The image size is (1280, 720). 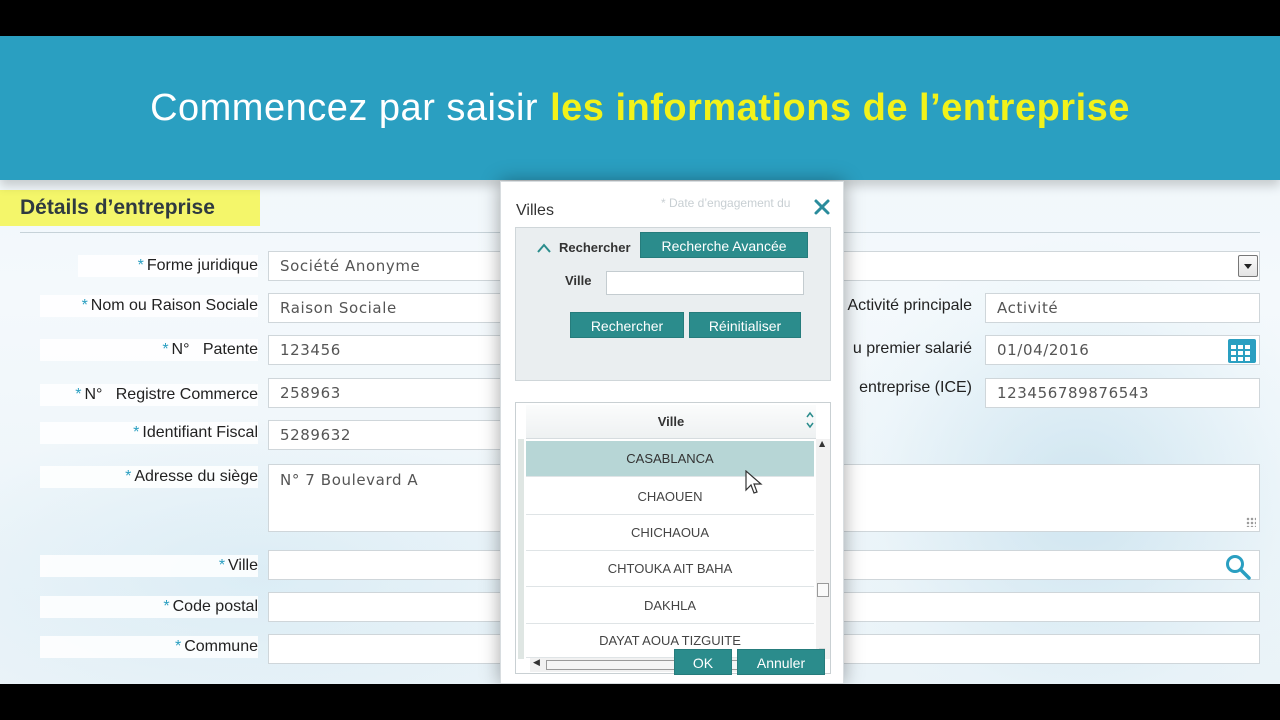 What do you see at coordinates (388, 308) in the screenshot?
I see `raison-sociale-input: Raison Sociale` at bounding box center [388, 308].